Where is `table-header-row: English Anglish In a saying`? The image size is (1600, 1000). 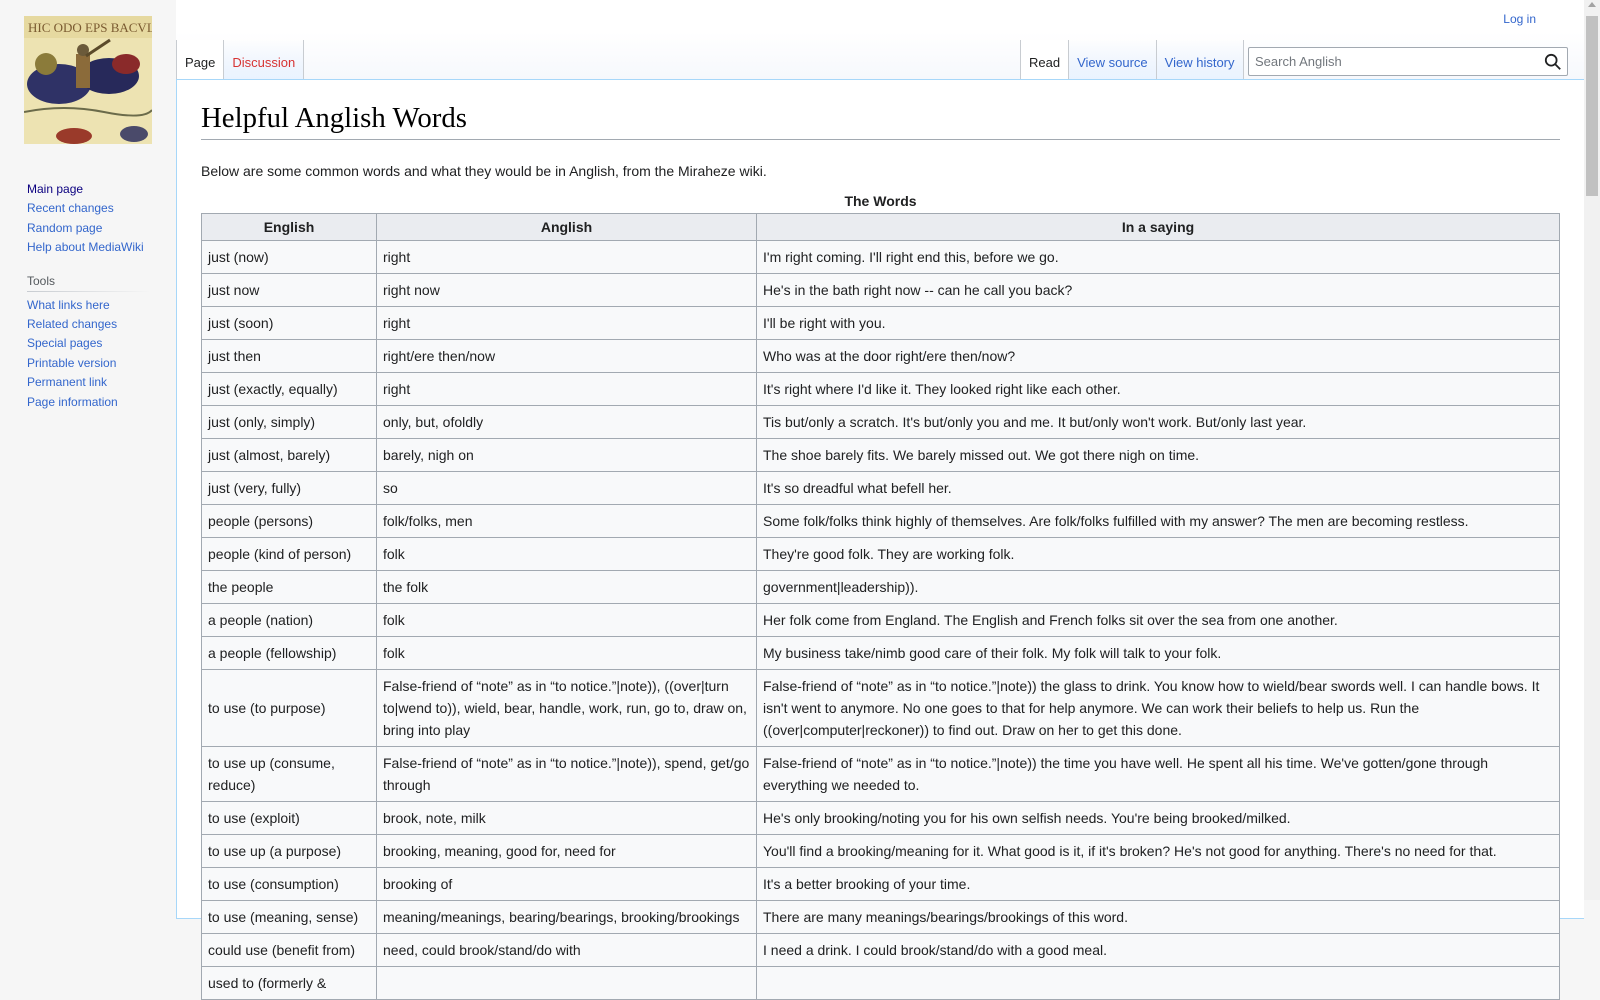 table-header-row: English Anglish In a saying is located at coordinates (880, 226).